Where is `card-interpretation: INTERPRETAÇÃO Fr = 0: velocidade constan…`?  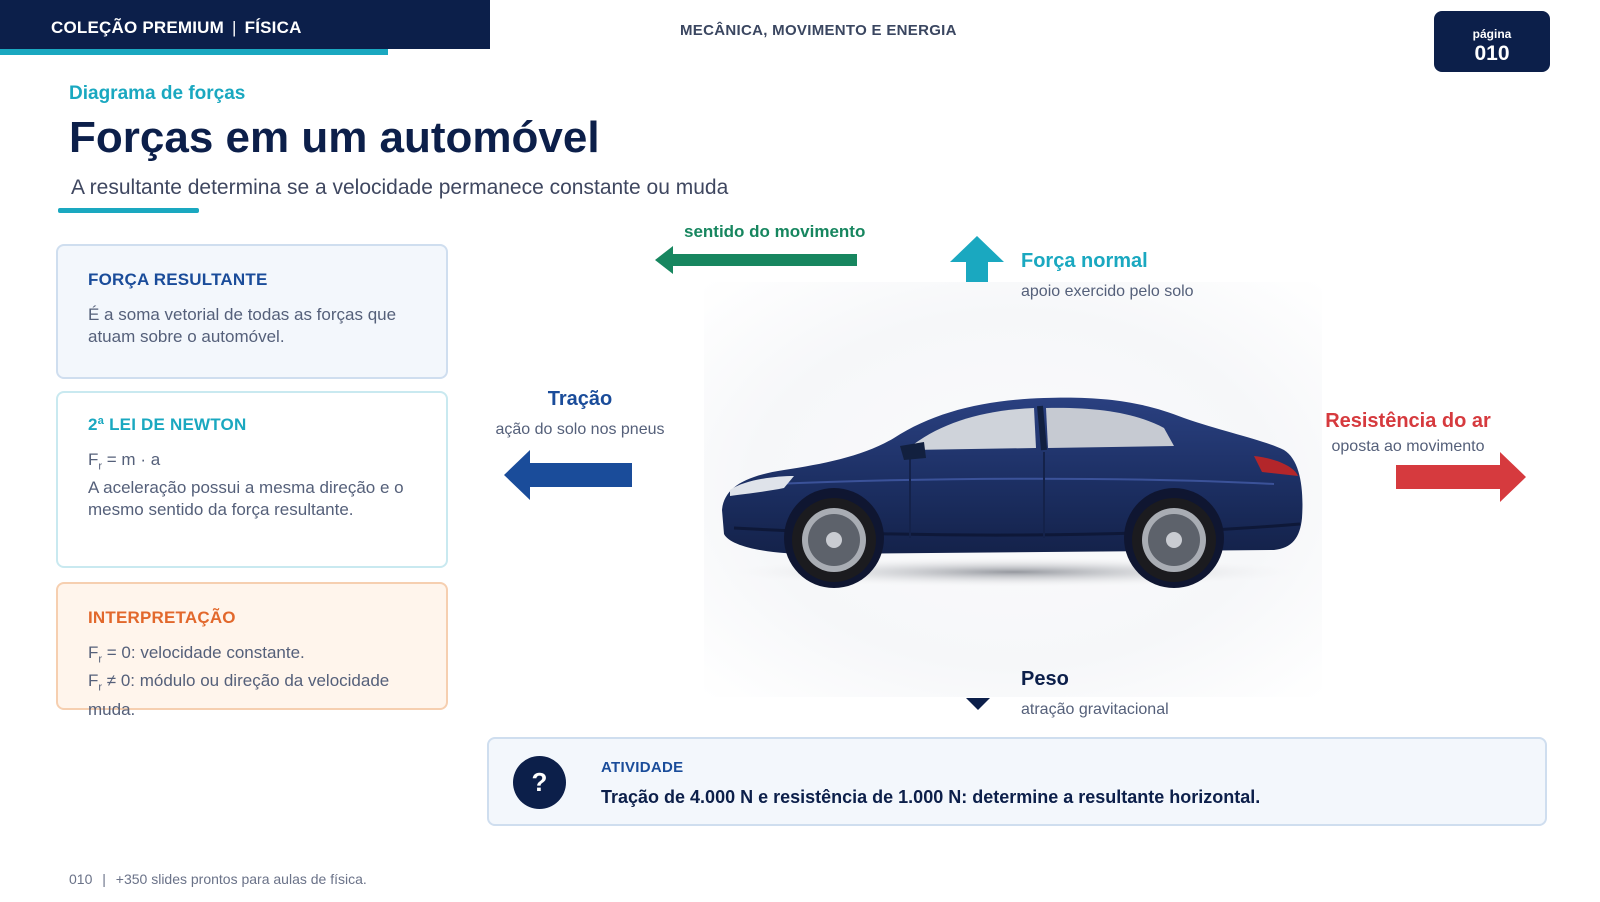 card-interpretation: INTERPRETAÇÃO Fr = 0: velocidade constan… is located at coordinates (252, 650).